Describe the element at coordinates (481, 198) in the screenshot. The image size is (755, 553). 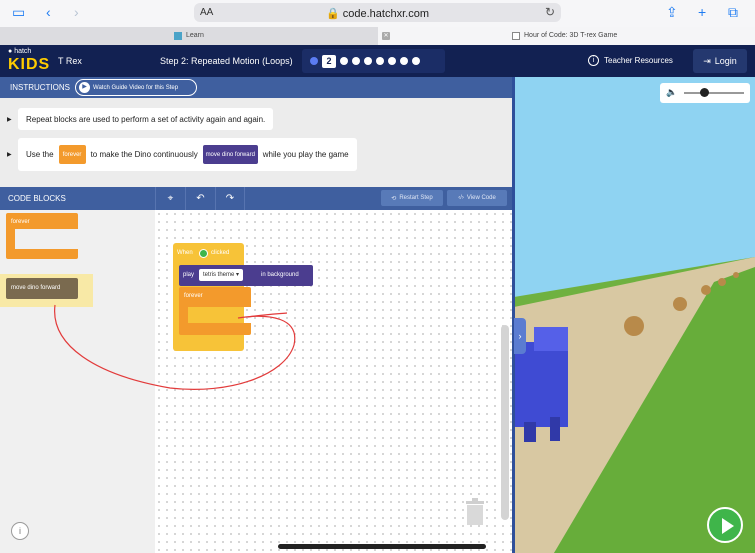
I see `view-code-label: View Code` at that location.